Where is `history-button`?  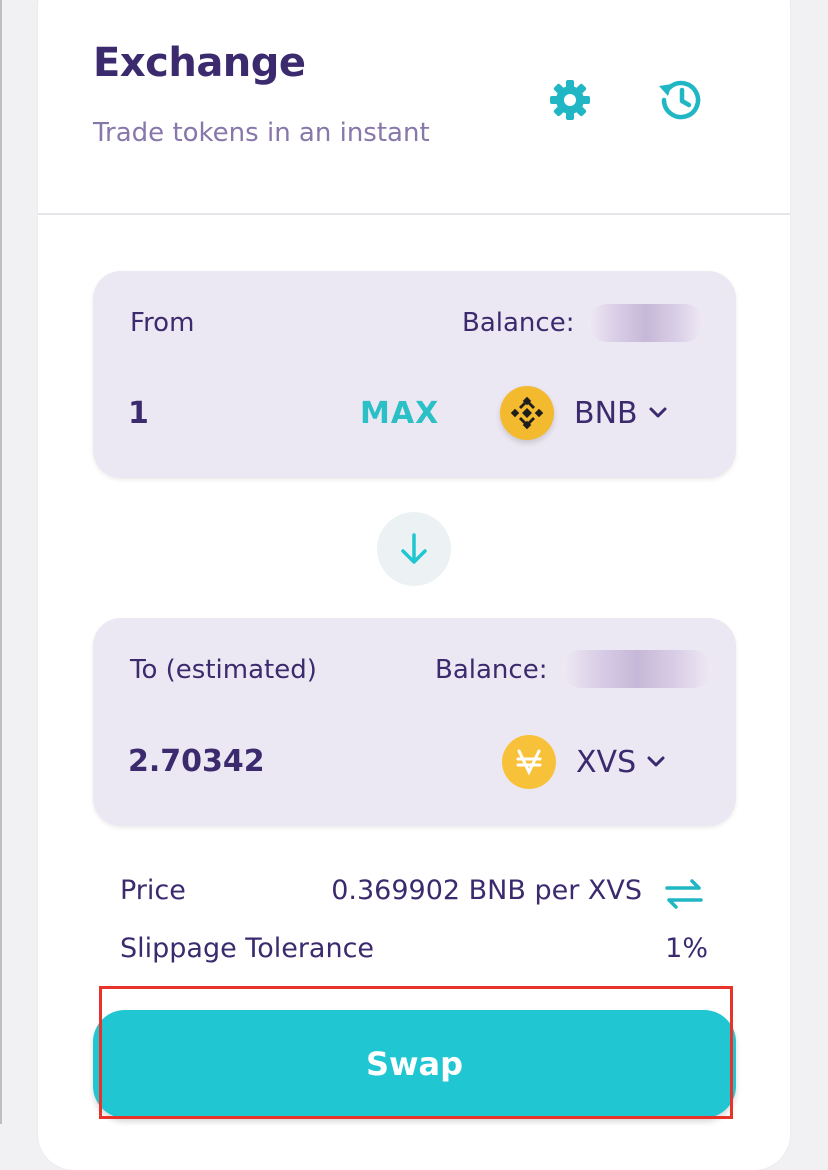 history-button is located at coordinates (680, 100).